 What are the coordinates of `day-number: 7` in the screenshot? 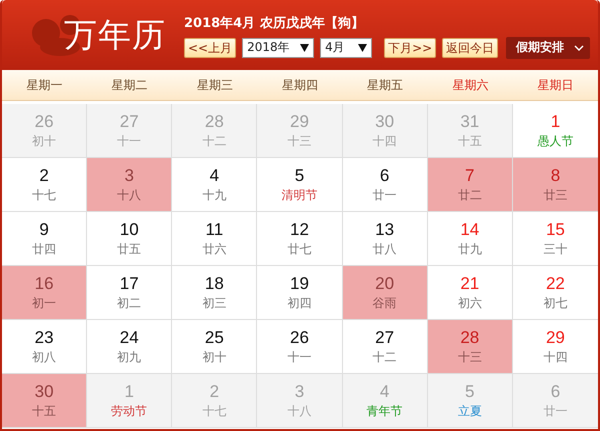 It's located at (469, 176).